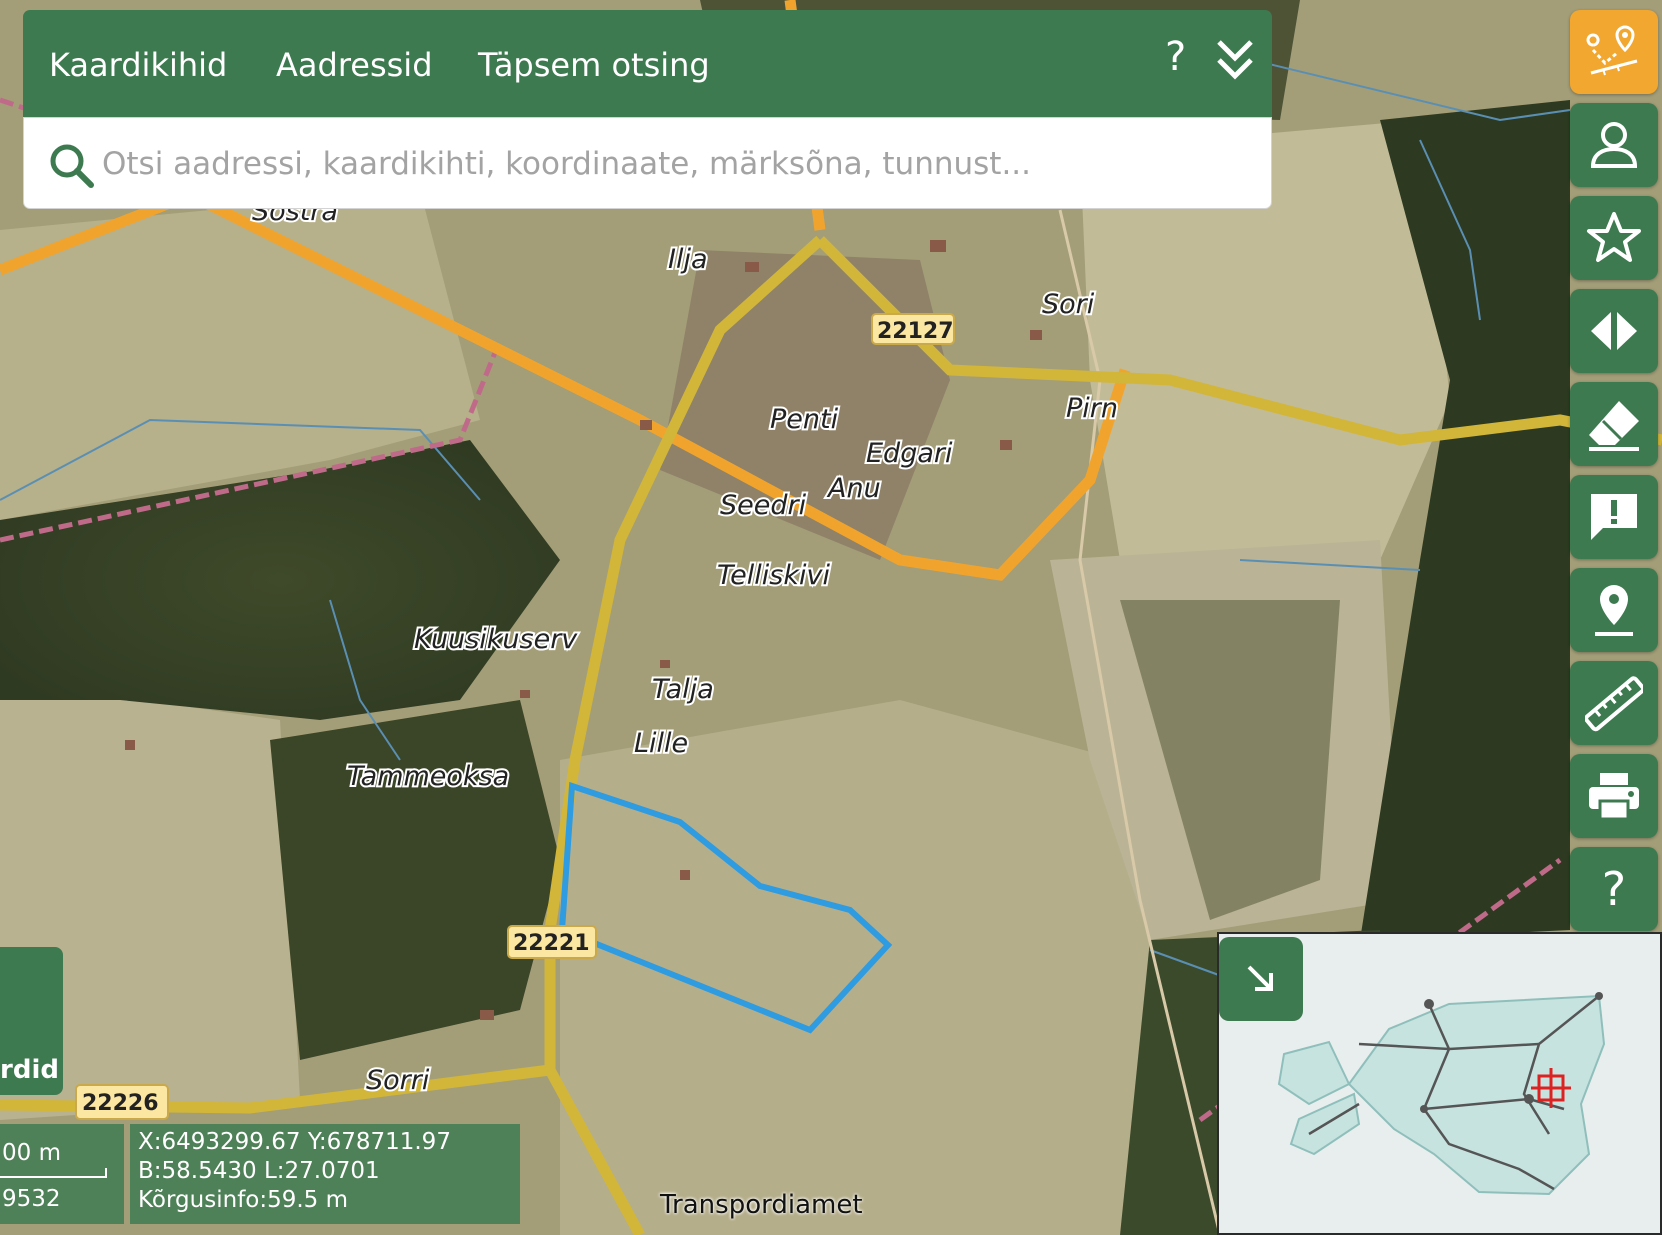 This screenshot has height=1235, width=1662. I want to click on add-location-button, so click(1614, 610).